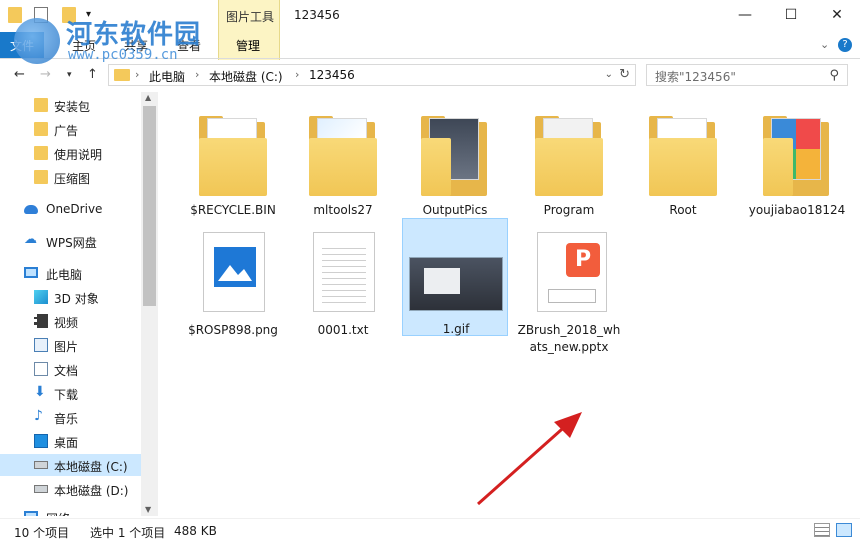 The image size is (860, 542). What do you see at coordinates (372, 75) in the screenshot?
I see `address-bar: › 此电脑 › 本地磁盘 (C:) › 123456 ⌄ ↻` at bounding box center [372, 75].